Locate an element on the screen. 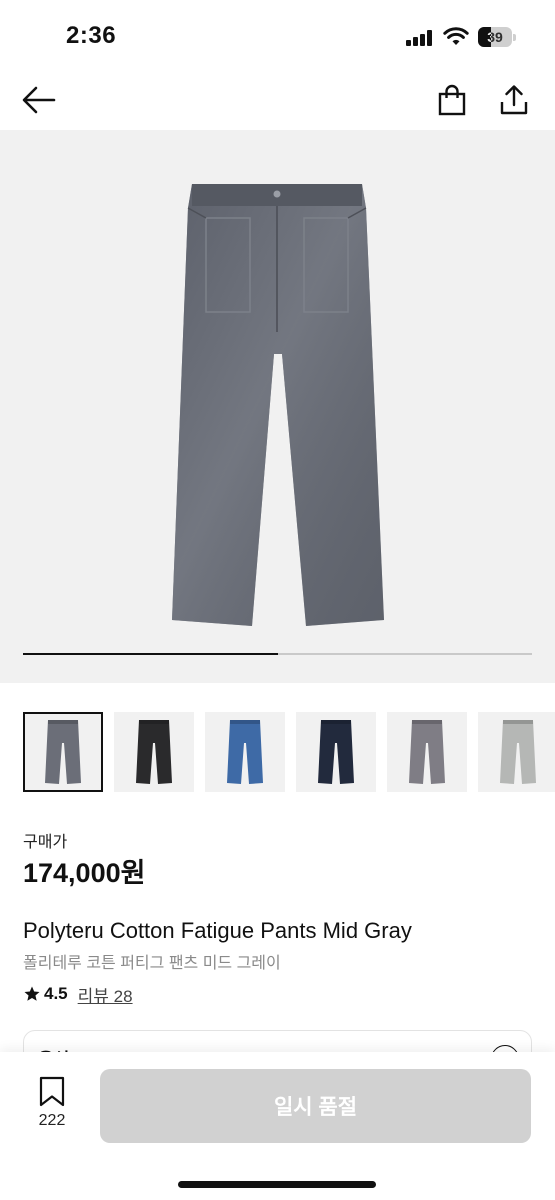  status-bar: 2:36 39 is located at coordinates (277, 35).